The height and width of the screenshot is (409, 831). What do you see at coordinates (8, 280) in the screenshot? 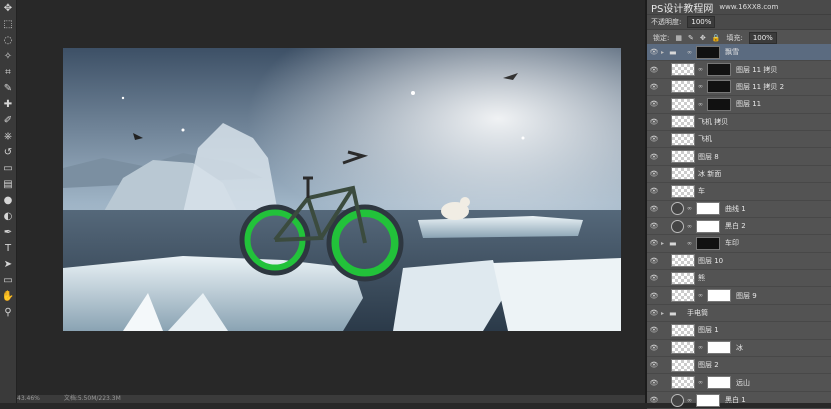
I see `shape-tool-icon: ▭` at bounding box center [8, 280].